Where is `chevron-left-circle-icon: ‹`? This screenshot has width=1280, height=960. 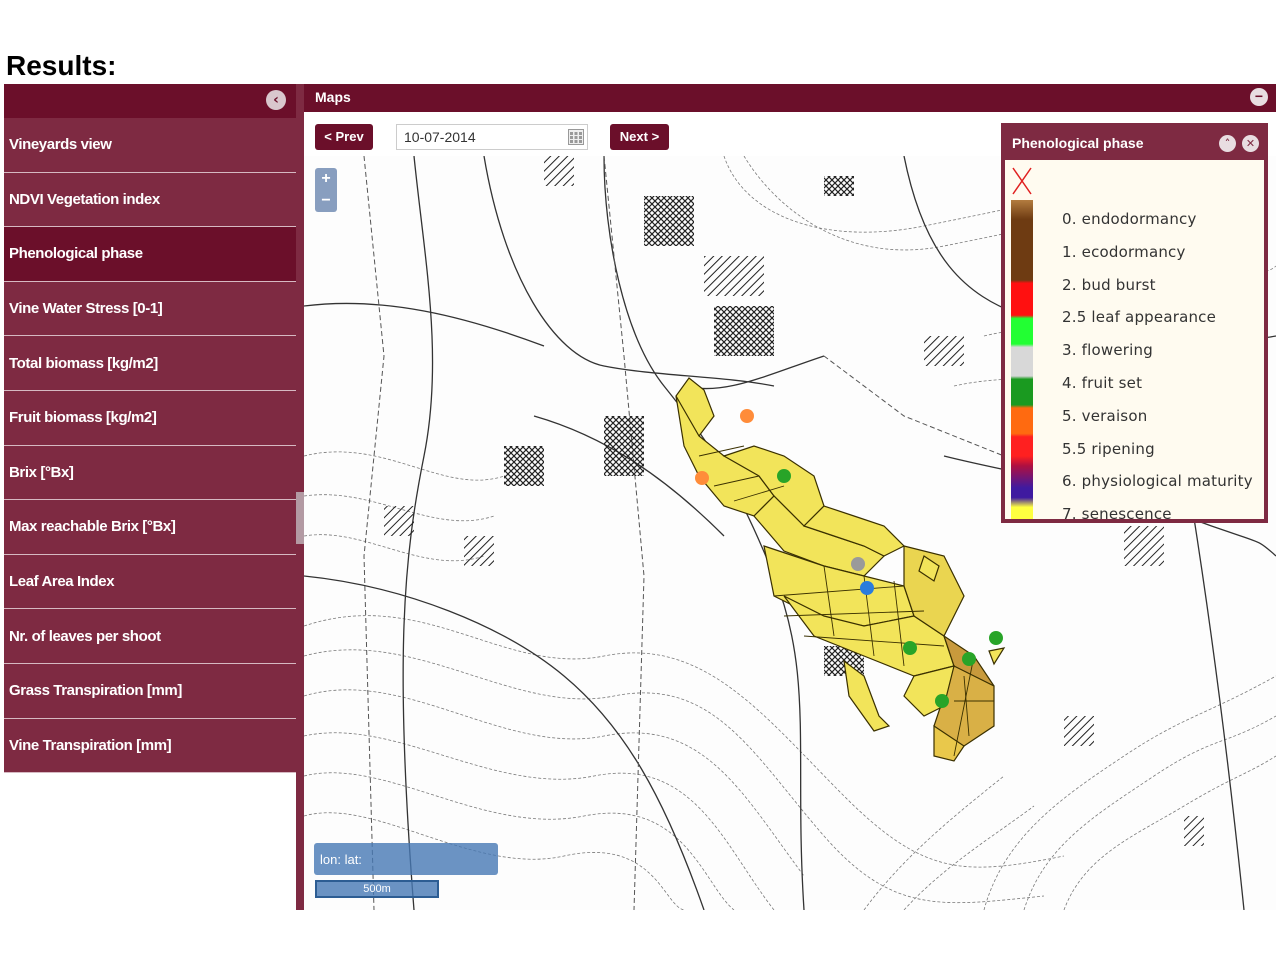 chevron-left-circle-icon: ‹ is located at coordinates (276, 100).